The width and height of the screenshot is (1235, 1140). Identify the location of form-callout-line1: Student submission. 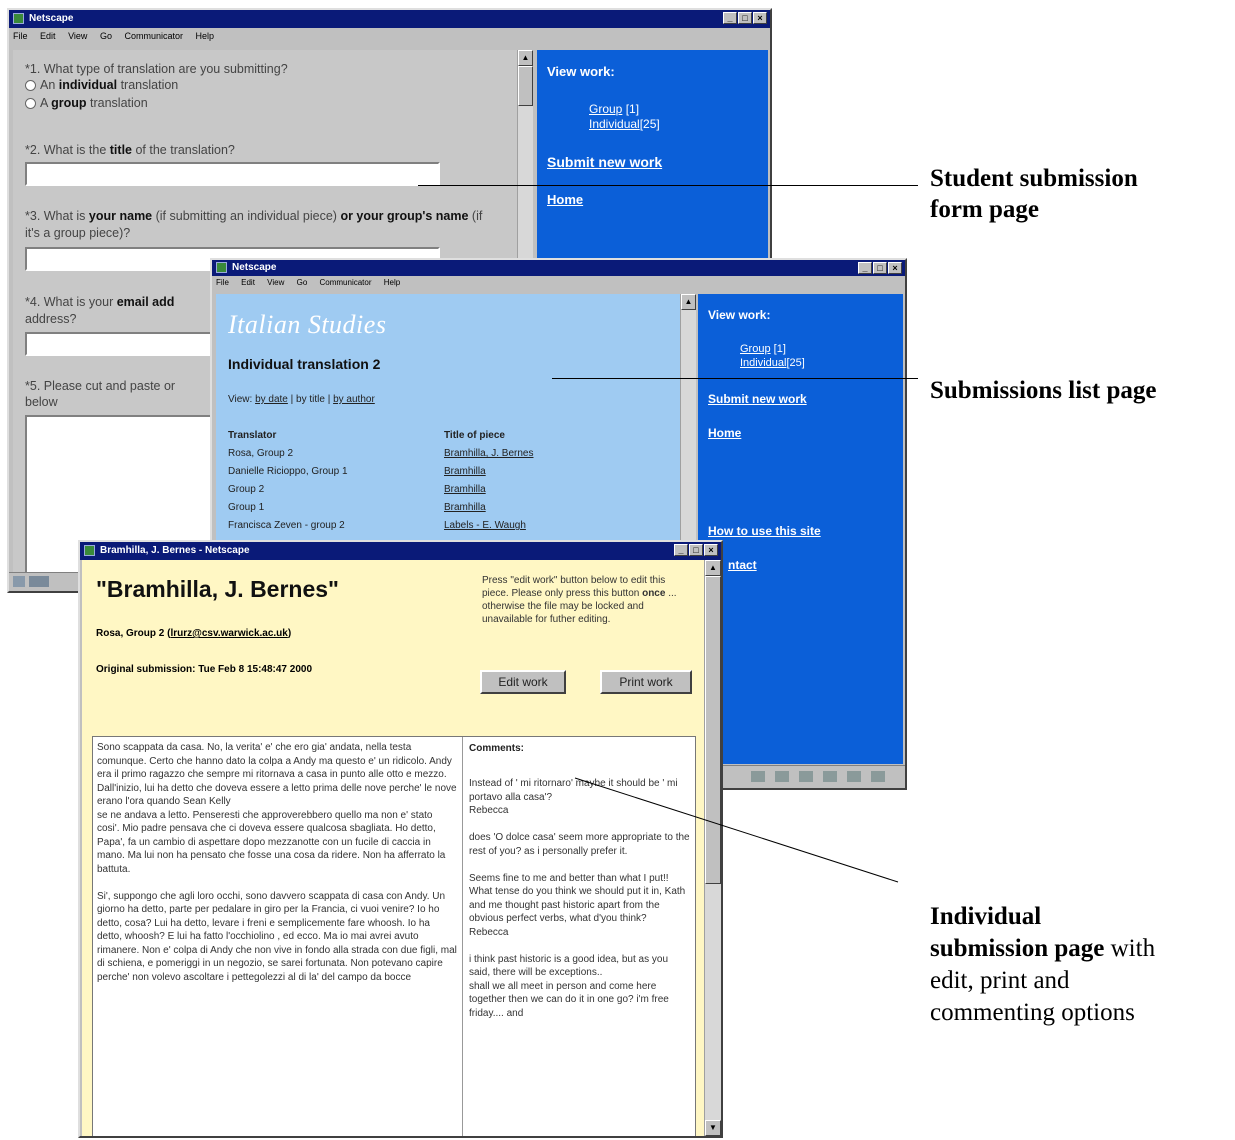
(1034, 178).